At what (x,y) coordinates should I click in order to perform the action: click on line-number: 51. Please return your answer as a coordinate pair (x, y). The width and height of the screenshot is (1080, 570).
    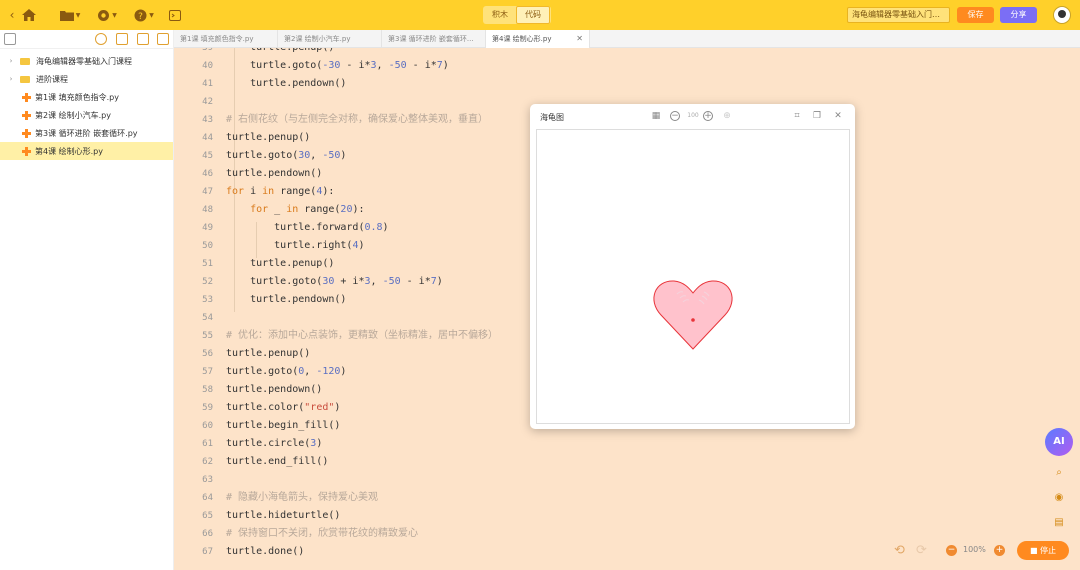
    Looking at the image, I should click on (207, 264).